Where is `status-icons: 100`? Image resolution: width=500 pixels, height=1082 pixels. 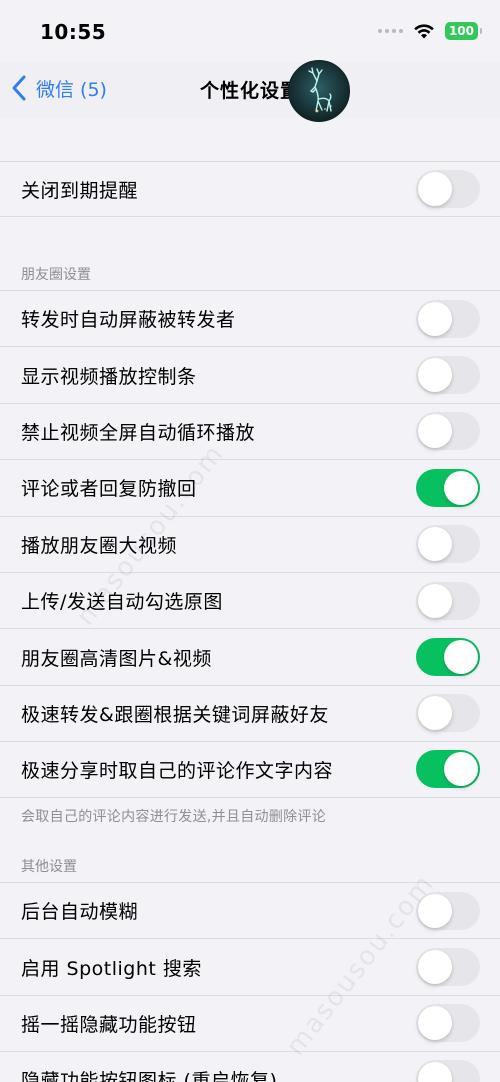
status-icons: 100 is located at coordinates (430, 31).